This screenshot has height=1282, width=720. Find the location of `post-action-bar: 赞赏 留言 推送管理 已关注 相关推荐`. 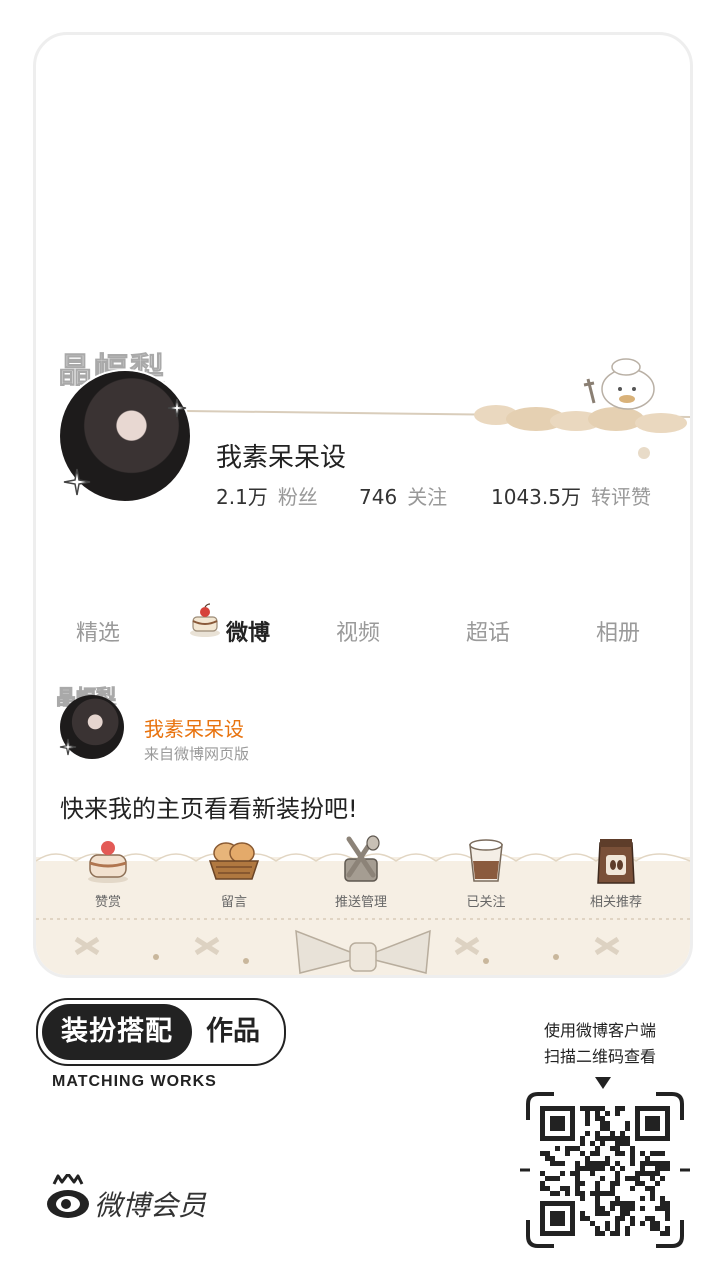

post-action-bar: 赞赏 留言 推送管理 已关注 相关推荐 is located at coordinates (363, 901).